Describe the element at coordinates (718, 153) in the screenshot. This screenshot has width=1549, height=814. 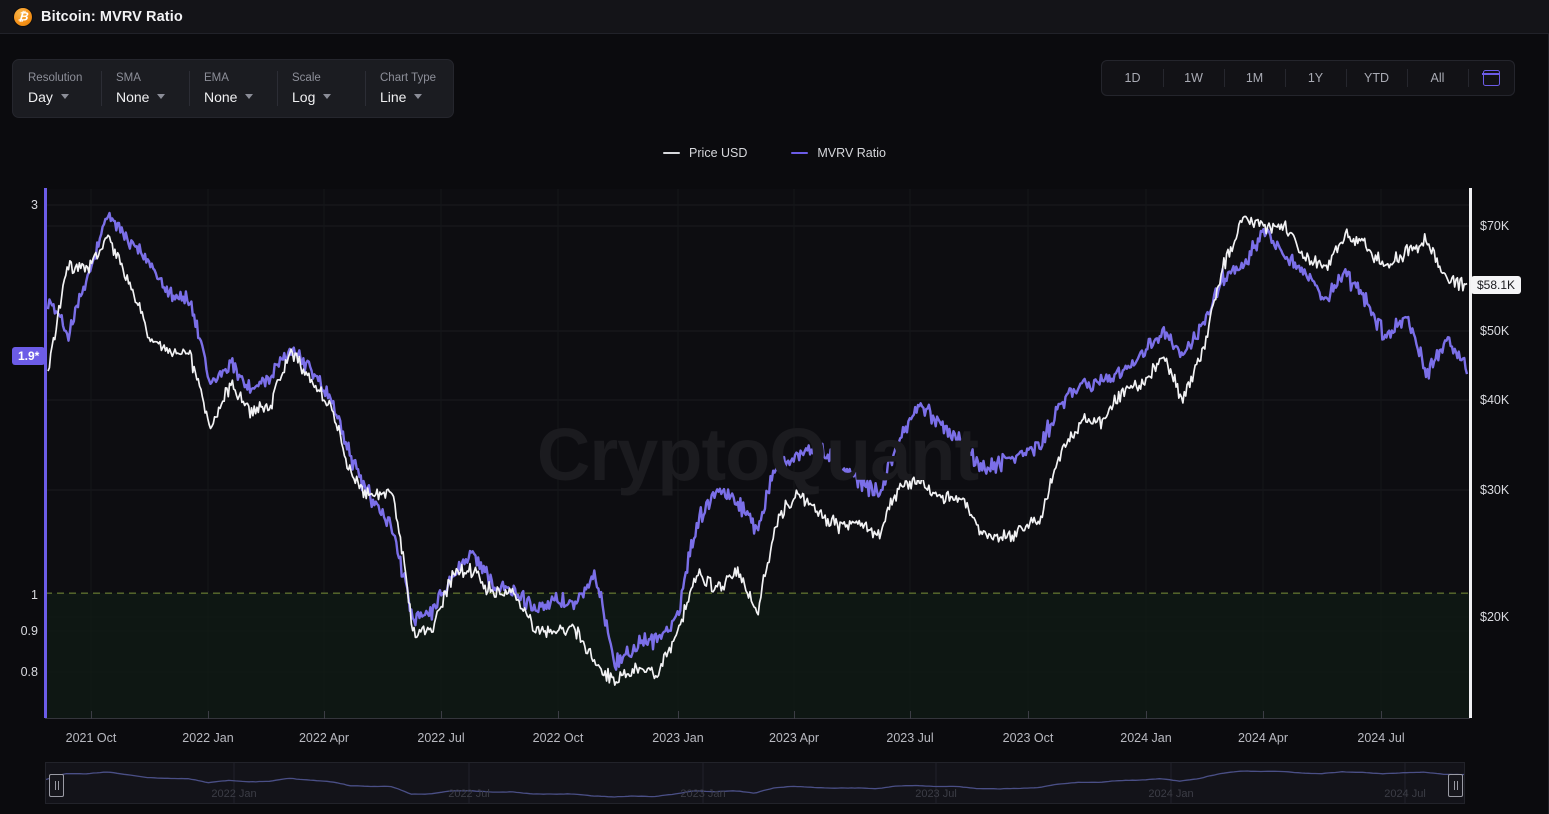
I see `legend-label-price: Price USD` at that location.